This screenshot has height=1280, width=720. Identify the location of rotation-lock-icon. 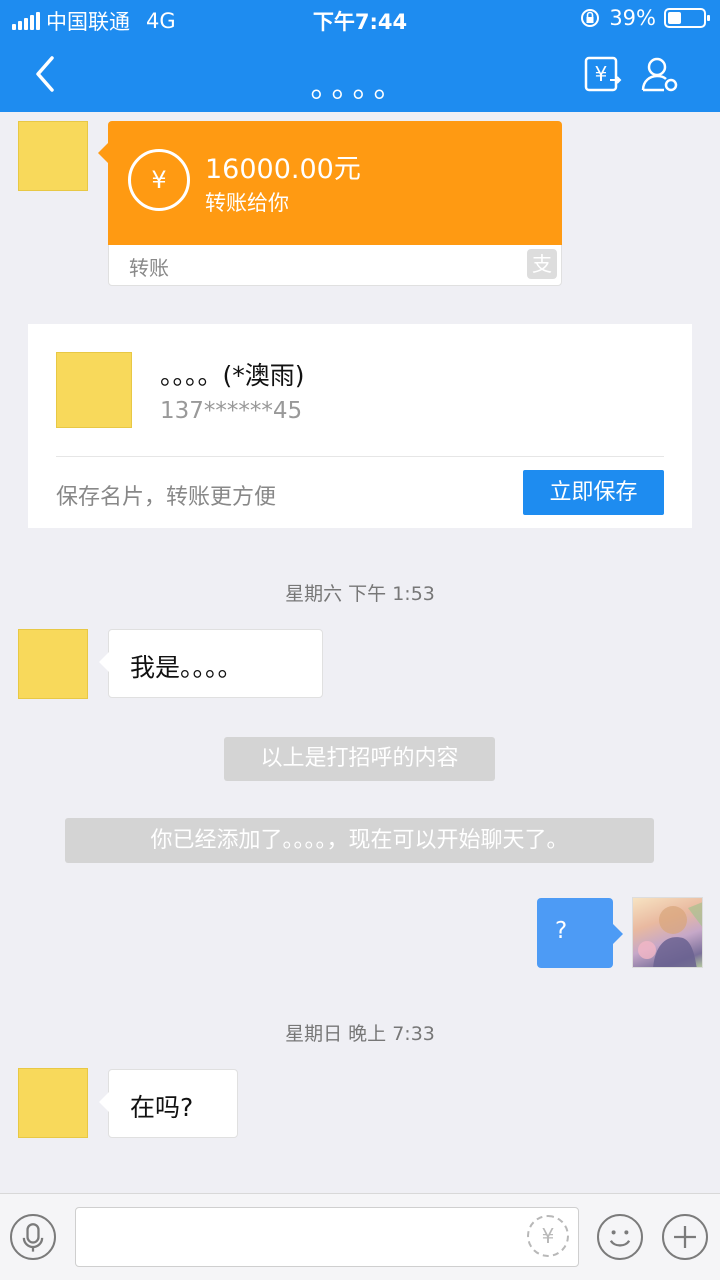
(590, 18).